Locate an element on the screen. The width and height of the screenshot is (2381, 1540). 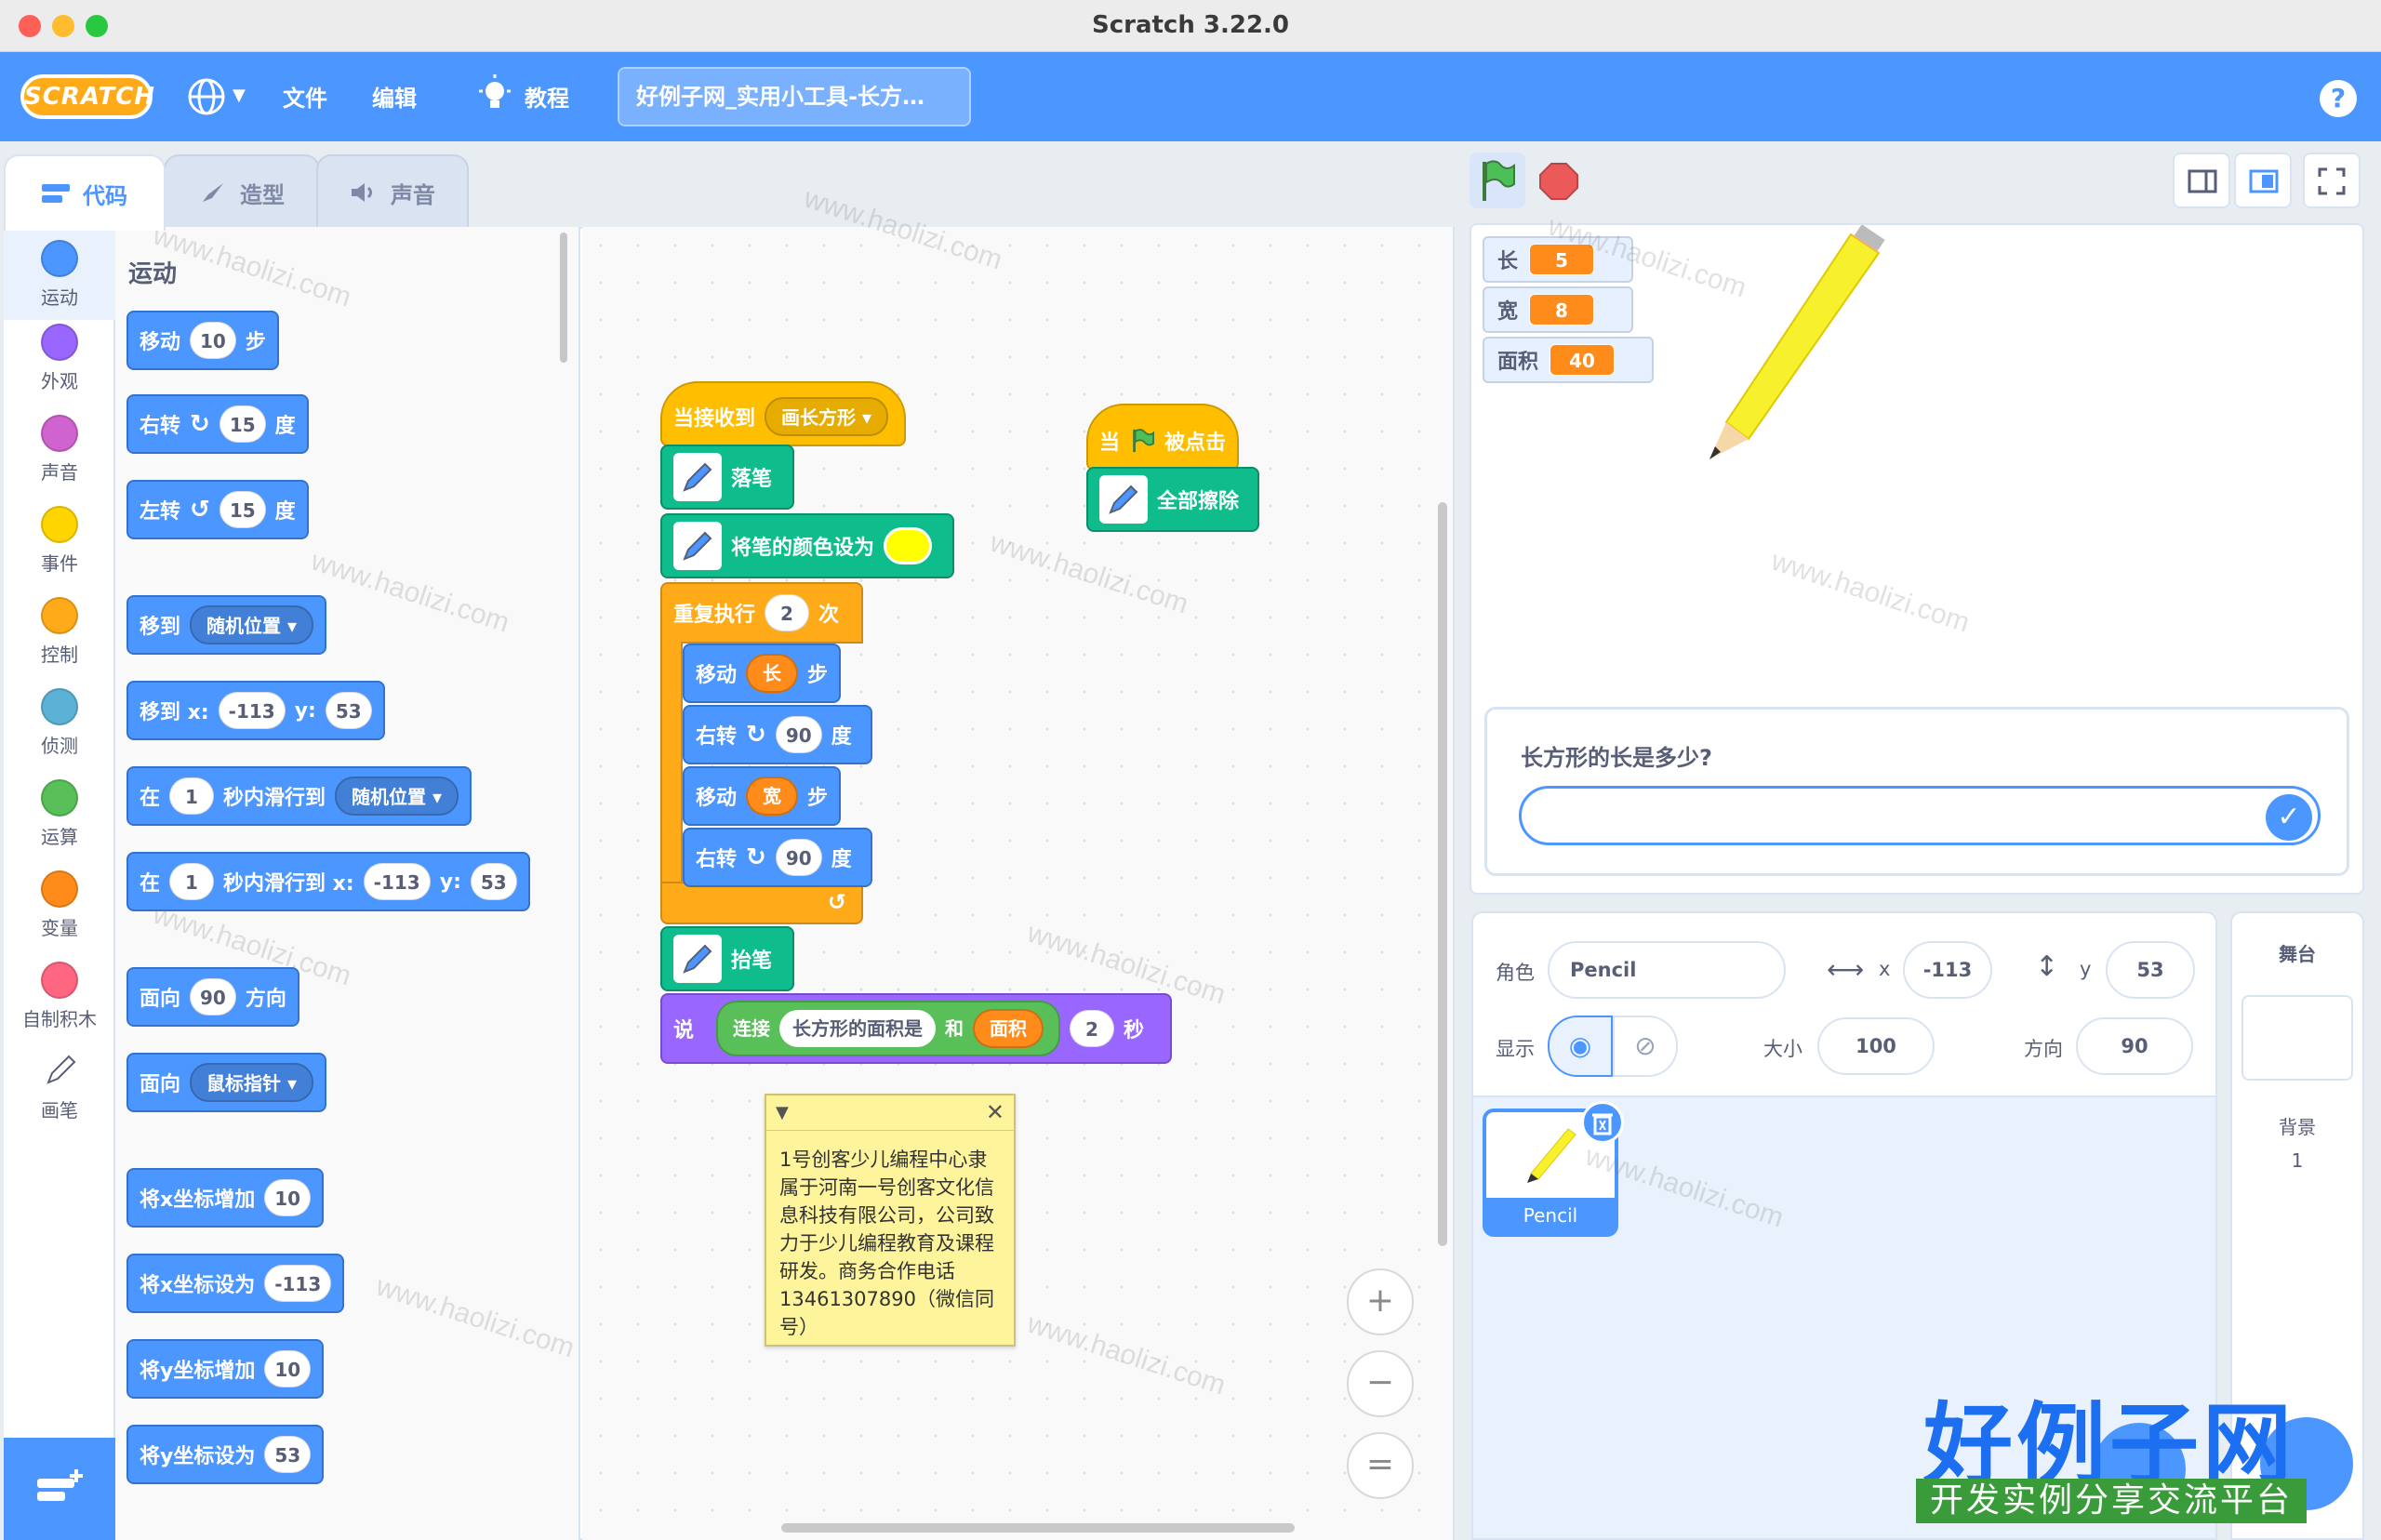
close-icon: ✕ is located at coordinates (995, 1112).